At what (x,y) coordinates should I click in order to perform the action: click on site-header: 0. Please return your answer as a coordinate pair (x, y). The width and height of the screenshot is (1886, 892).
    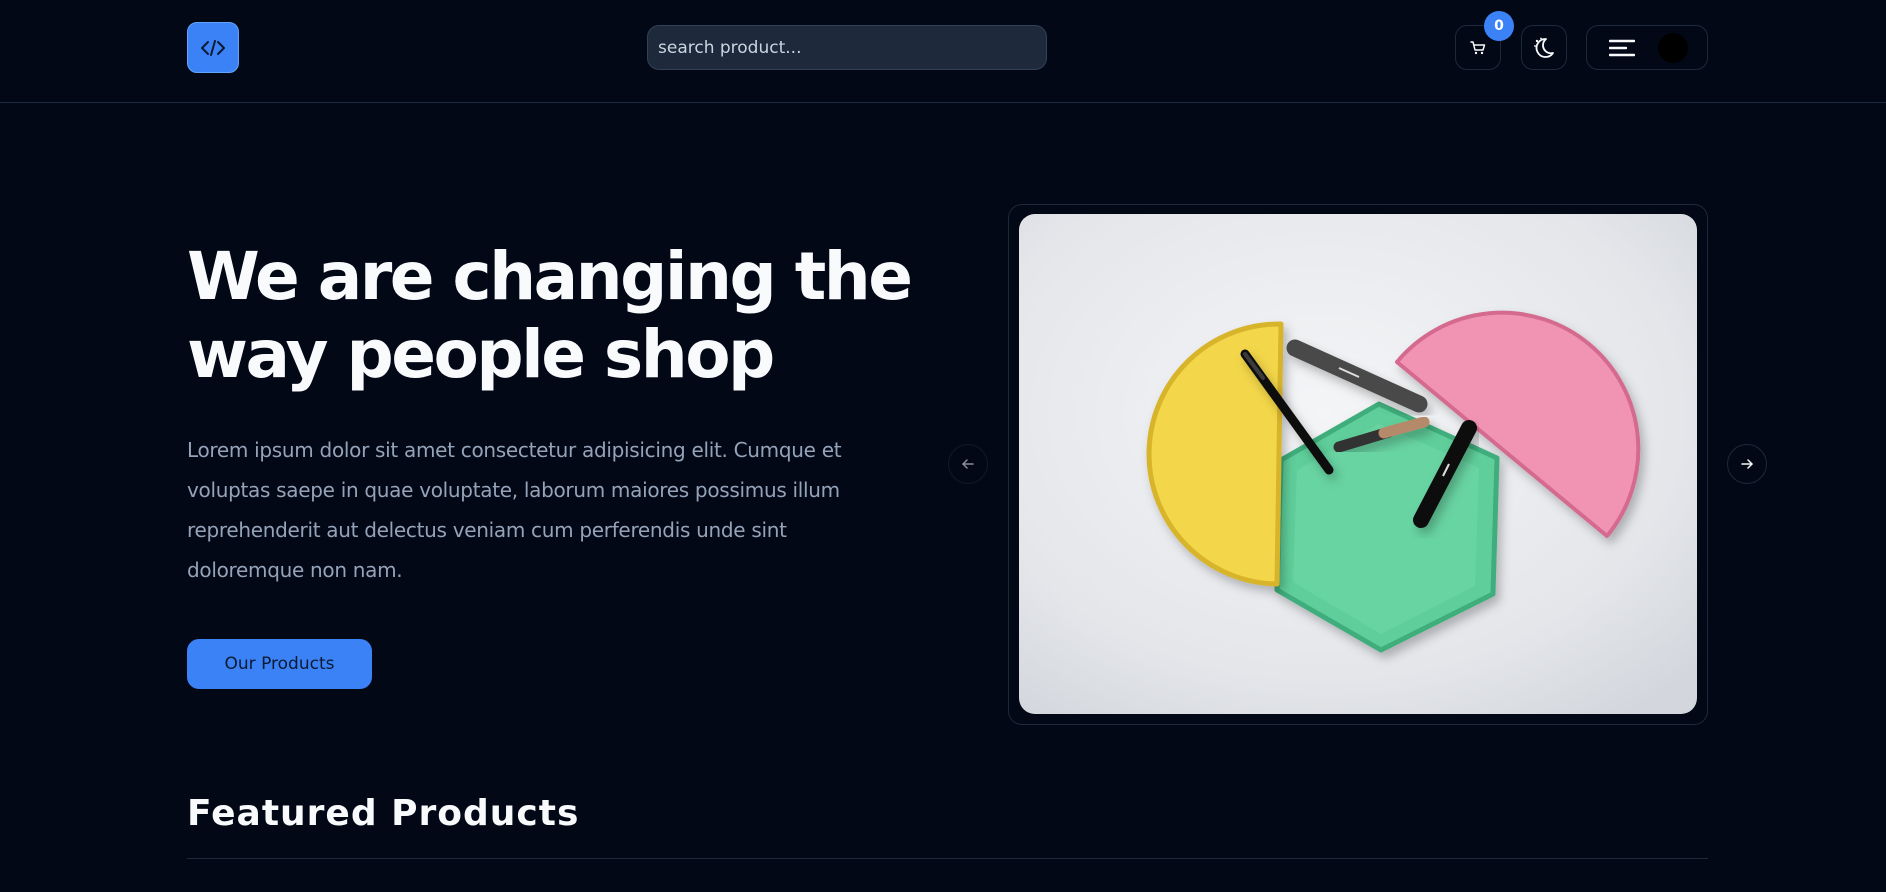
    Looking at the image, I should click on (943, 51).